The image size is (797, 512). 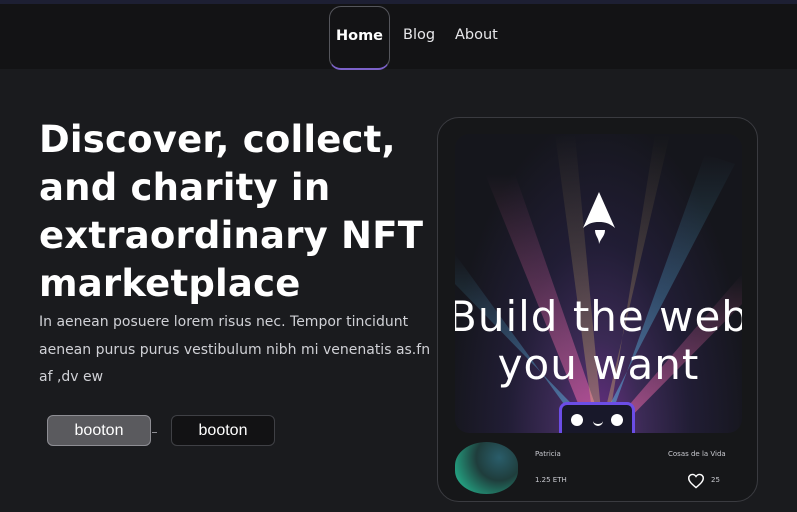 What do you see at coordinates (617, 420) in the screenshot?
I see `robot-right-eye` at bounding box center [617, 420].